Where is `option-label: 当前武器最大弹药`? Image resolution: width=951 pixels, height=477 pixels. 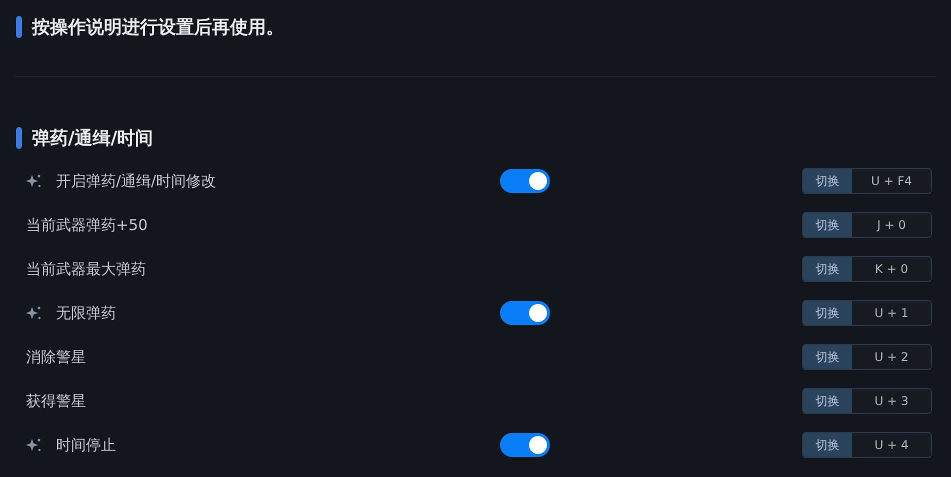 option-label: 当前武器最大弹药 is located at coordinates (86, 269).